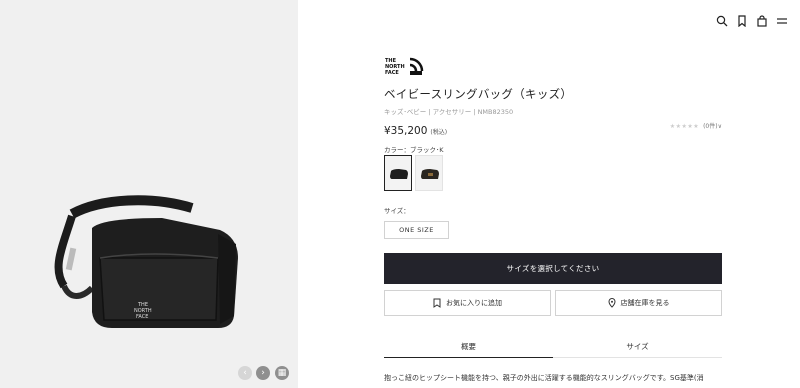 The height and width of the screenshot is (388, 800). What do you see at coordinates (414, 150) in the screenshot?
I see `color-label: カラー：ブラック･K` at bounding box center [414, 150].